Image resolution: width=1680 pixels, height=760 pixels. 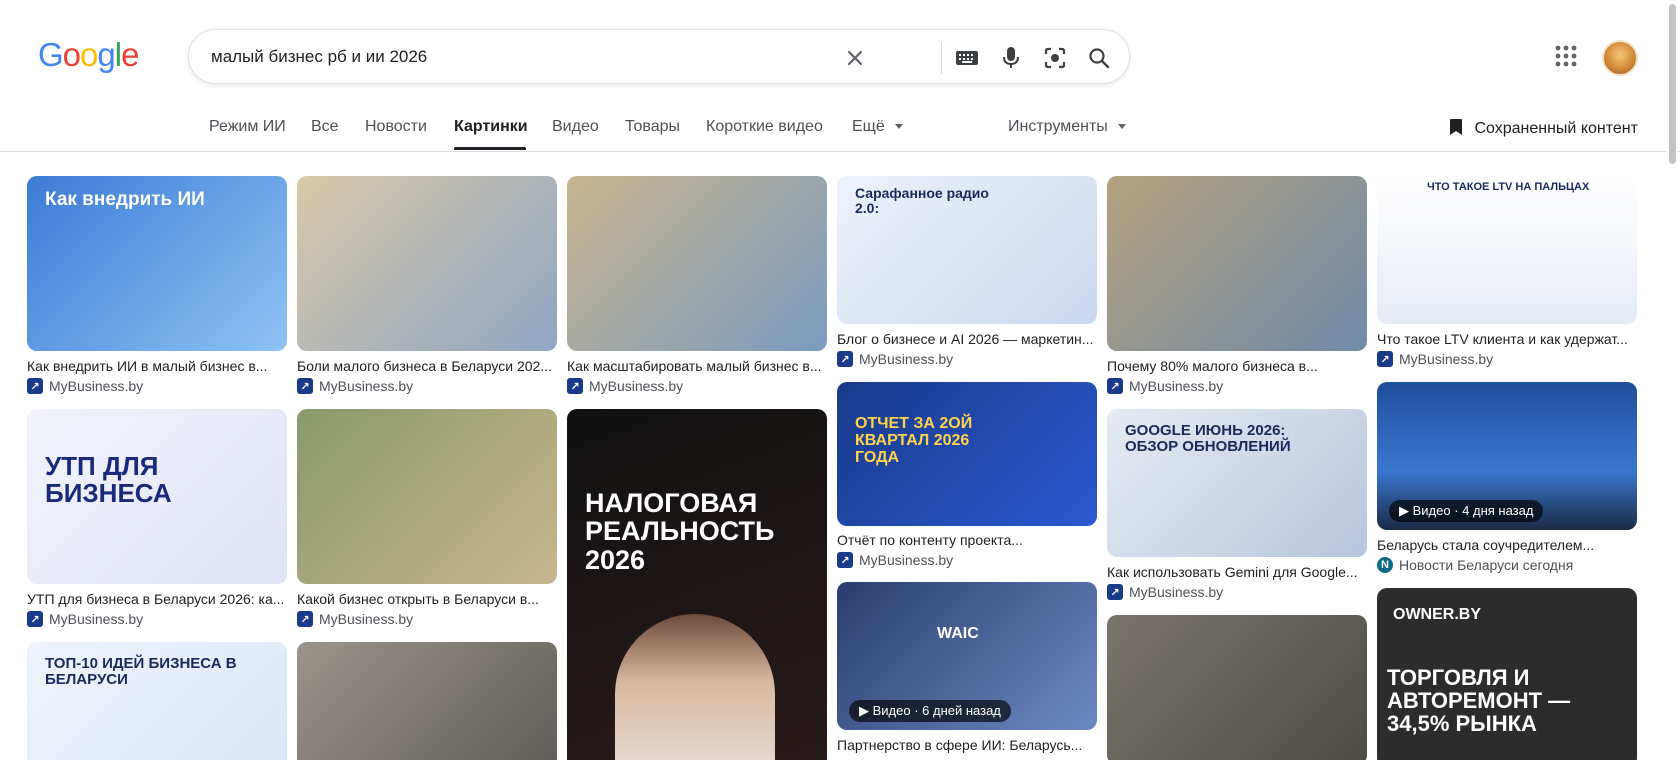 I want to click on tools-button: Инструменты, so click(x=1067, y=127).